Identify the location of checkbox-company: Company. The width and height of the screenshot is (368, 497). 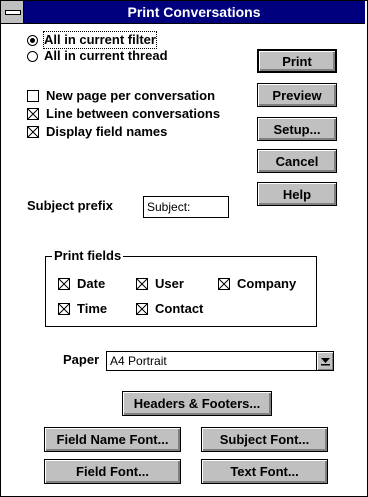
(257, 284).